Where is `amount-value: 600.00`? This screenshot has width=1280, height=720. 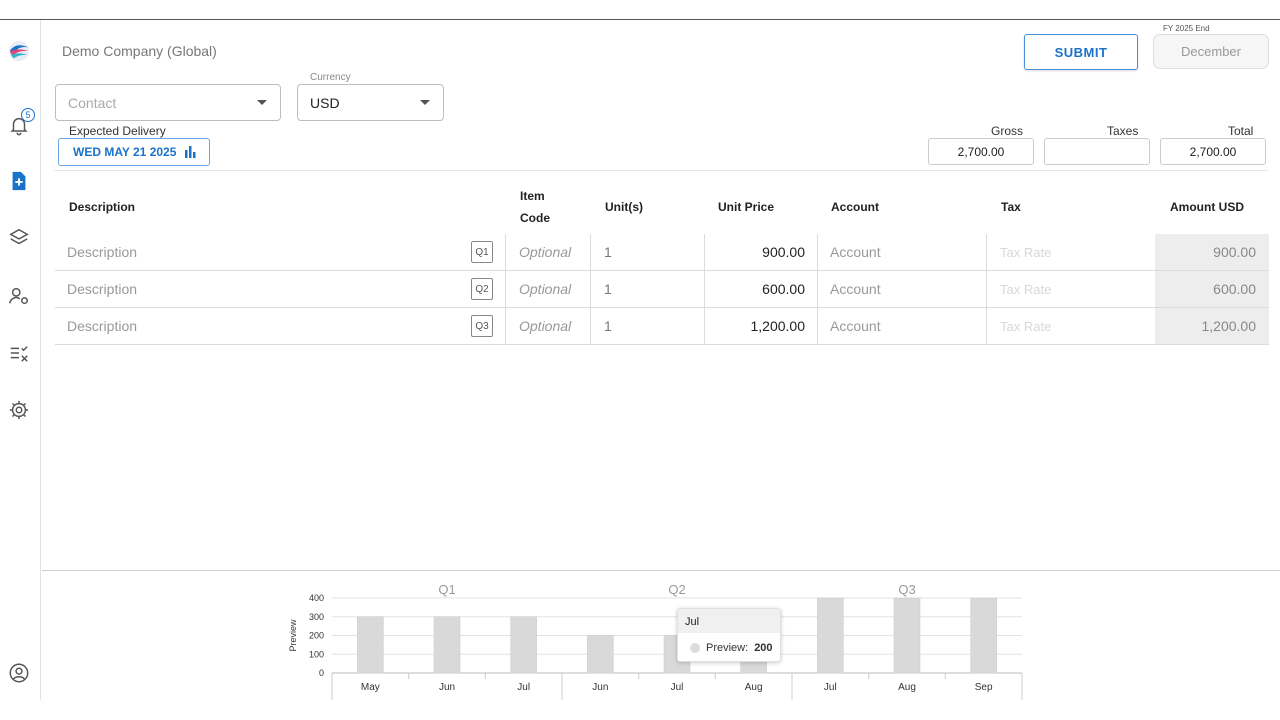
amount-value: 600.00 is located at coordinates (1212, 289).